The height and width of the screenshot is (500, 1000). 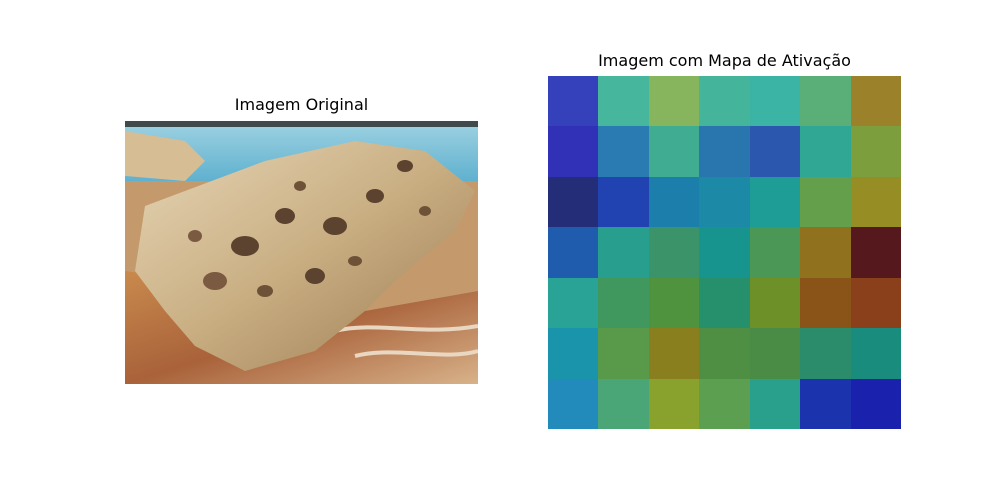 What do you see at coordinates (724, 60) in the screenshot?
I see `activation-map-title: Imagem com Mapa de Ativação` at bounding box center [724, 60].